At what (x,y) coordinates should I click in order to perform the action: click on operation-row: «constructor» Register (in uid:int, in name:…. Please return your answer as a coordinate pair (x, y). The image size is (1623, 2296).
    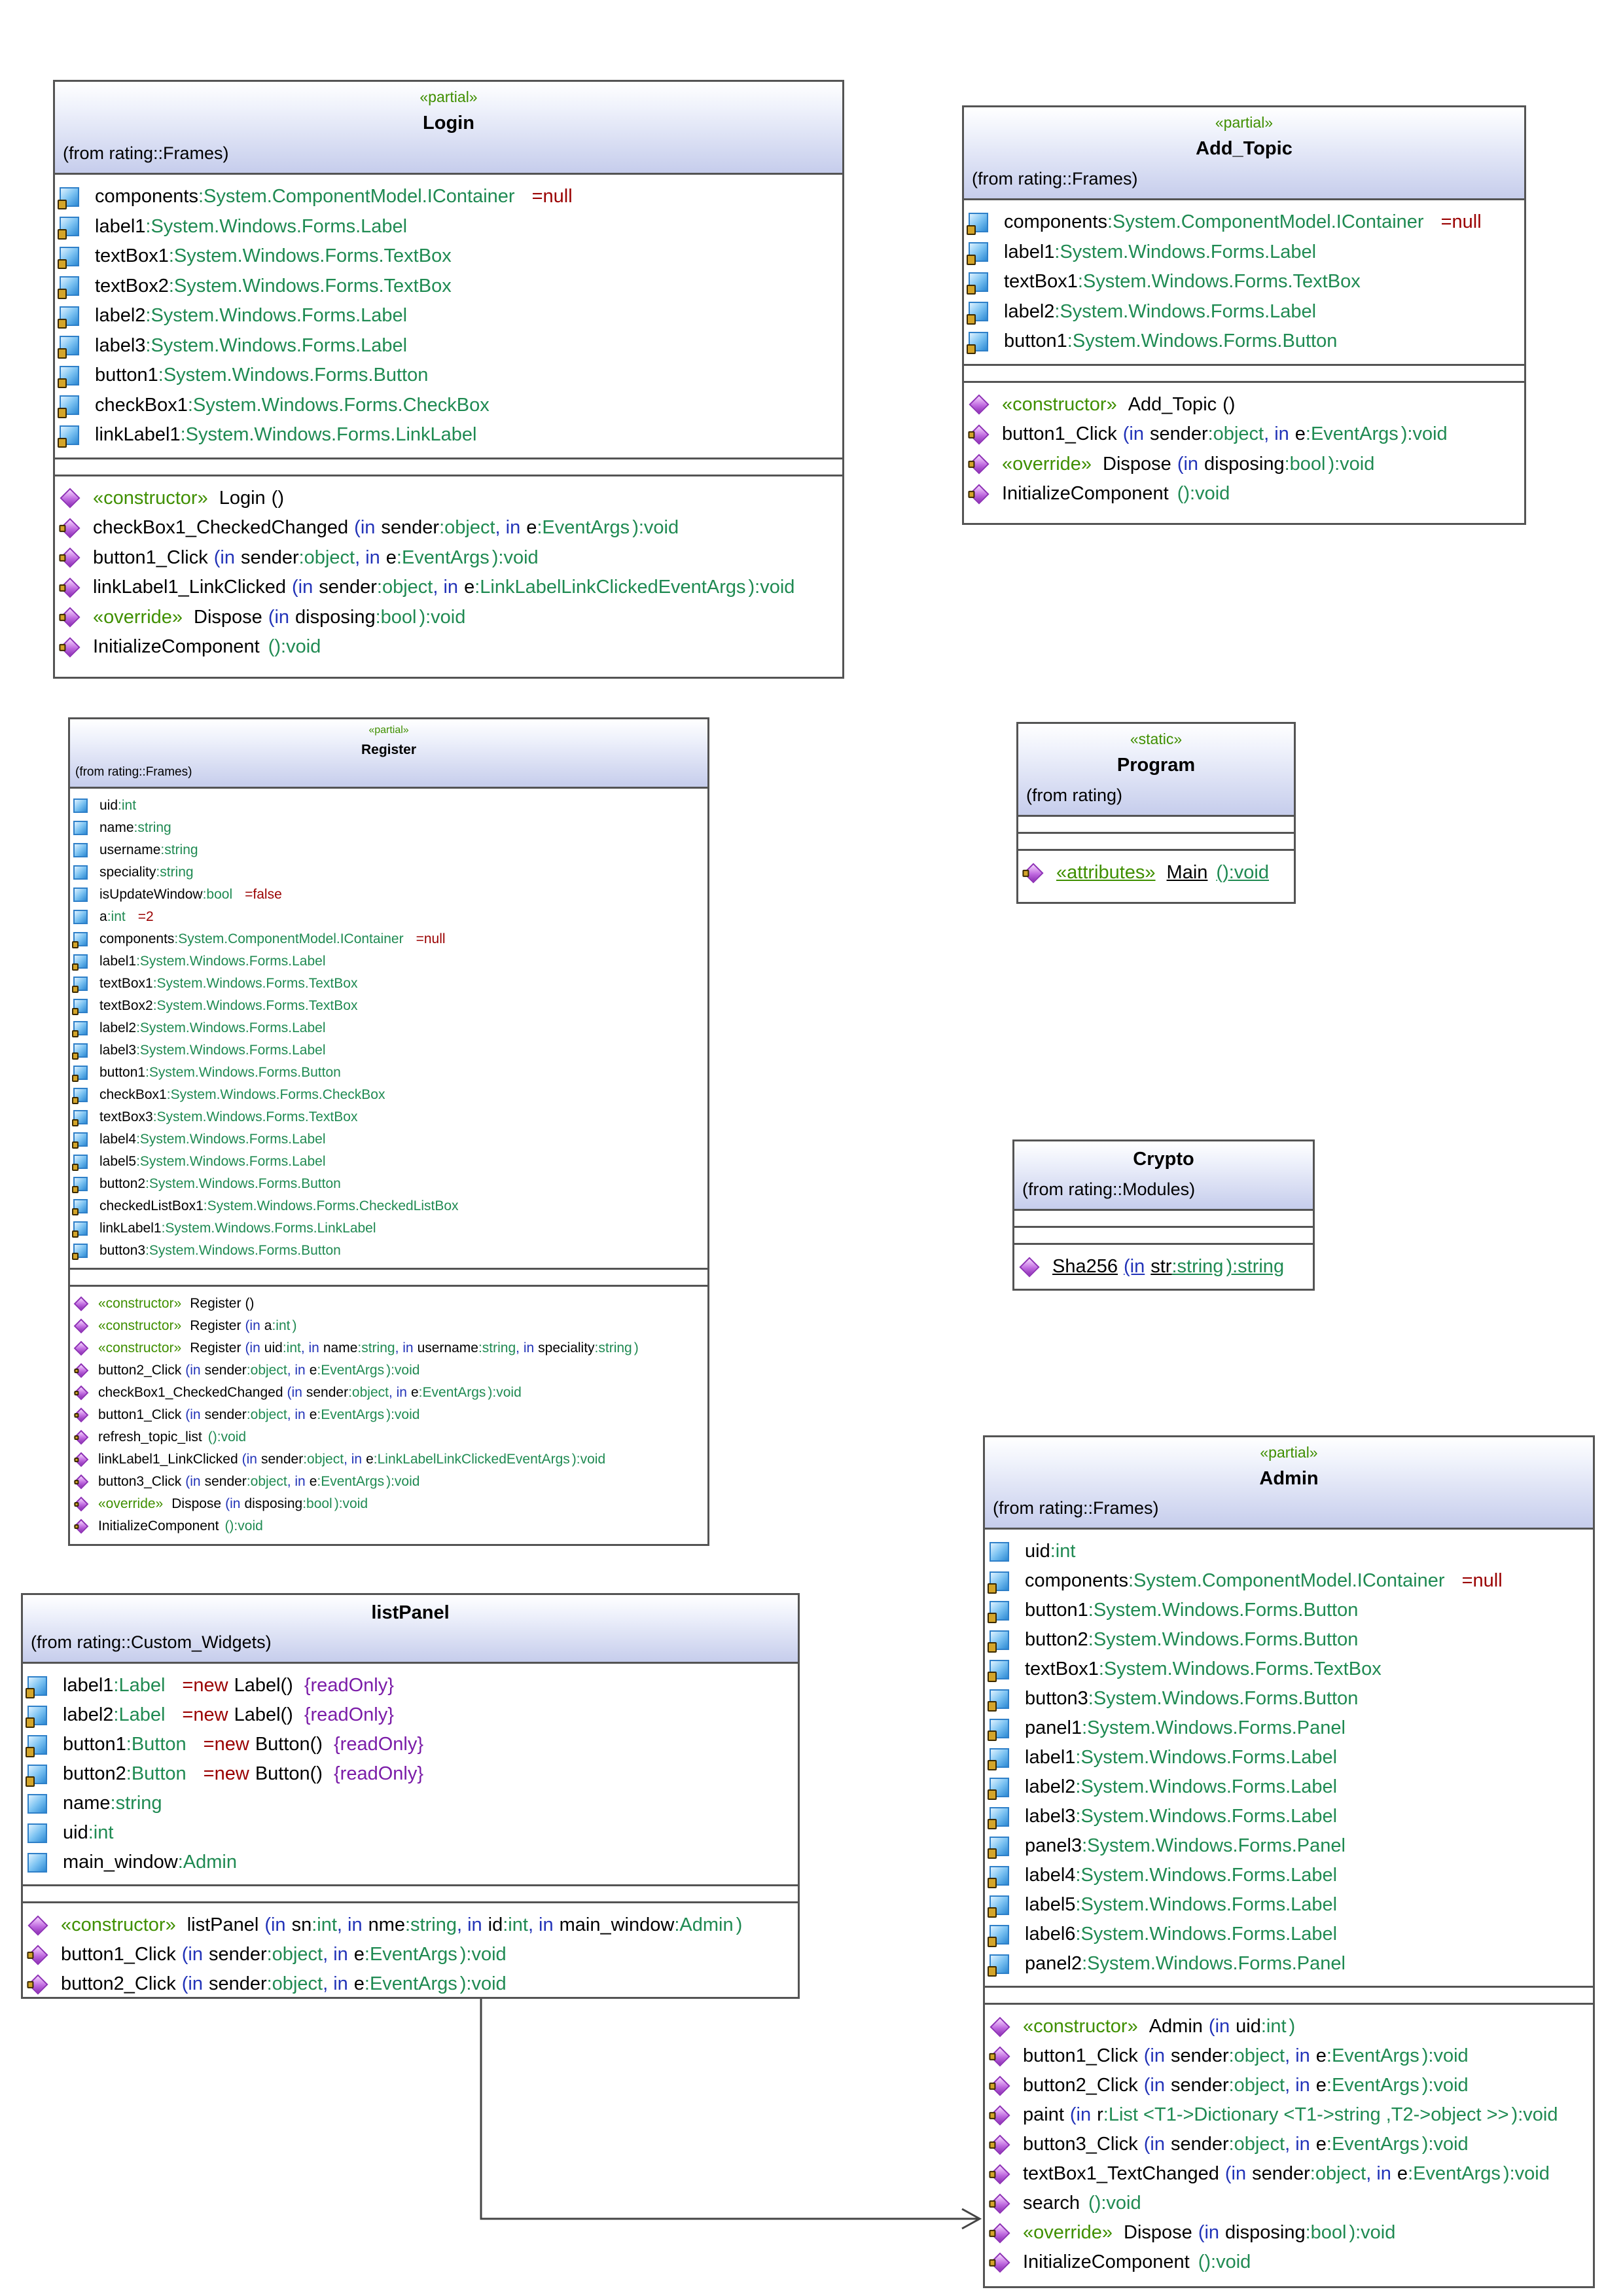
    Looking at the image, I should click on (389, 1348).